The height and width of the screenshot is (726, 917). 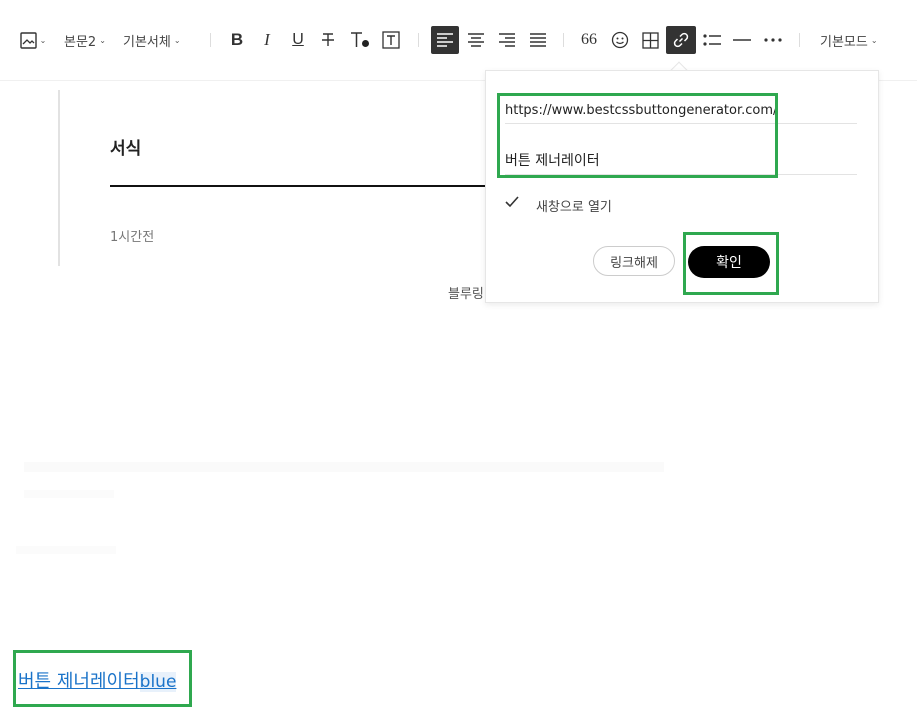 I want to click on editor-toolbar: ⌄ 본문2 ⌄ 기본서체 ⌄ B I U 66 기본모드 ⌄, so click(x=458, y=40).